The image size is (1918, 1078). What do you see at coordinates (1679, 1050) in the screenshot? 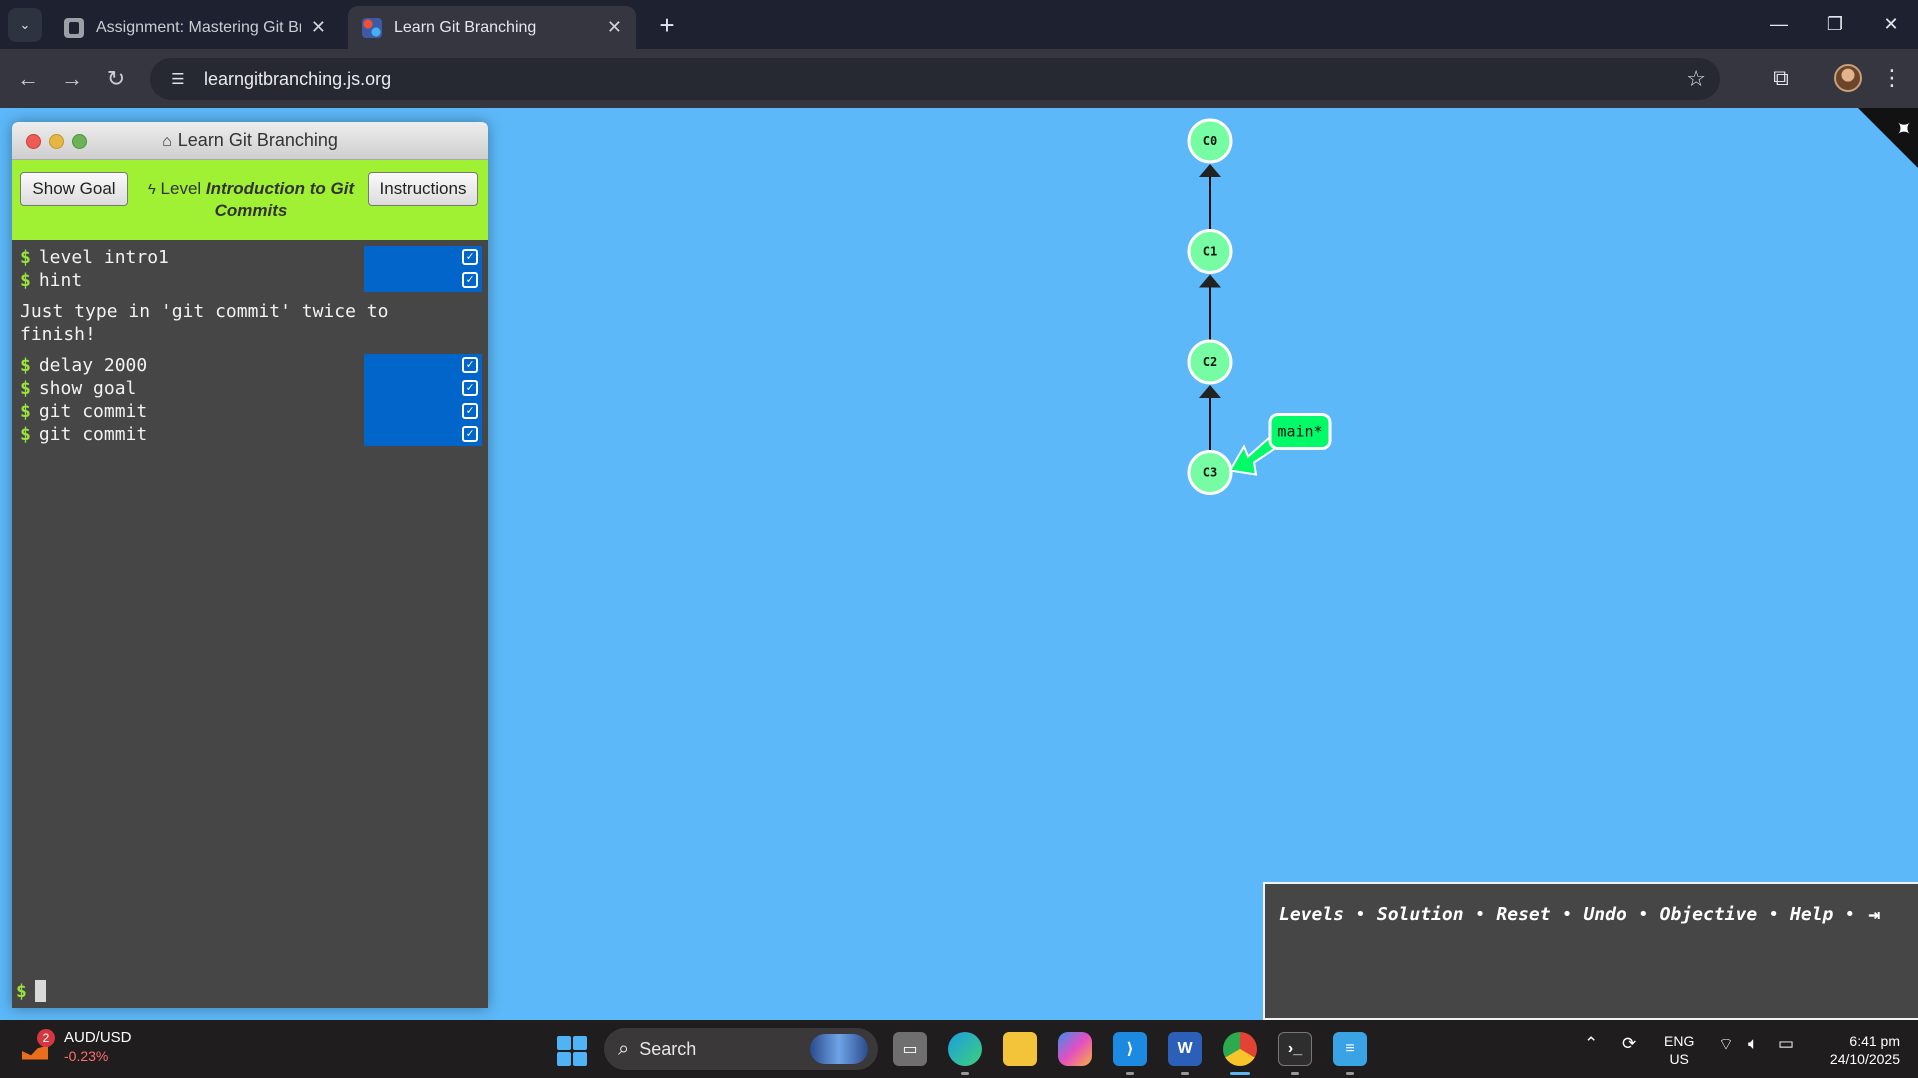
I see `language-indicator: ENG US` at bounding box center [1679, 1050].